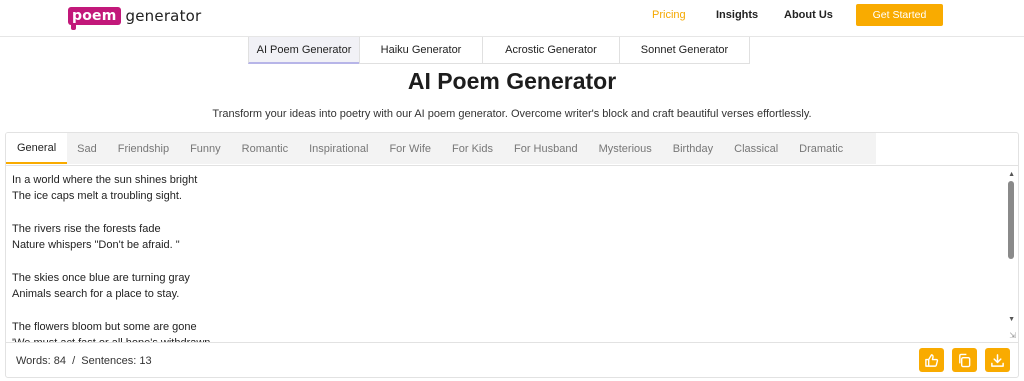  I want to click on site-logo: poem generator, so click(135, 17).